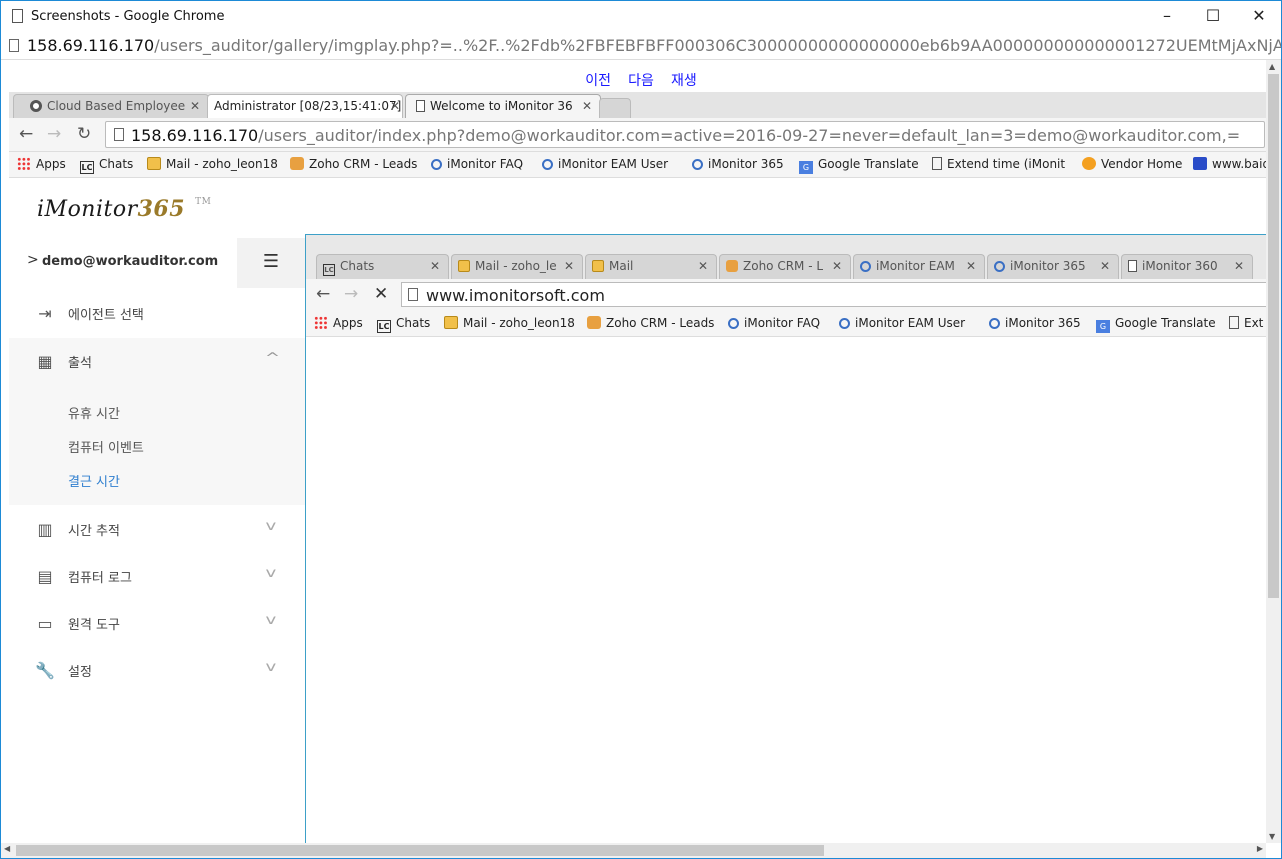 This screenshot has width=1282, height=859. Describe the element at coordinates (1229, 164) in the screenshot. I see `bookmark-baidu: www.baid` at that location.